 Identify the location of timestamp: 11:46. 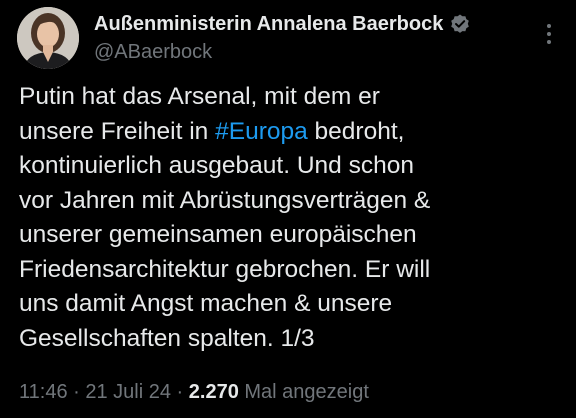
(43, 392).